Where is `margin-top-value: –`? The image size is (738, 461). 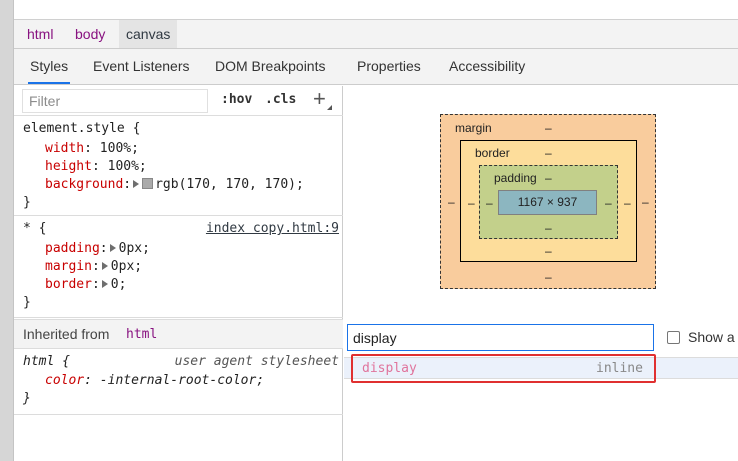 margin-top-value: – is located at coordinates (548, 128).